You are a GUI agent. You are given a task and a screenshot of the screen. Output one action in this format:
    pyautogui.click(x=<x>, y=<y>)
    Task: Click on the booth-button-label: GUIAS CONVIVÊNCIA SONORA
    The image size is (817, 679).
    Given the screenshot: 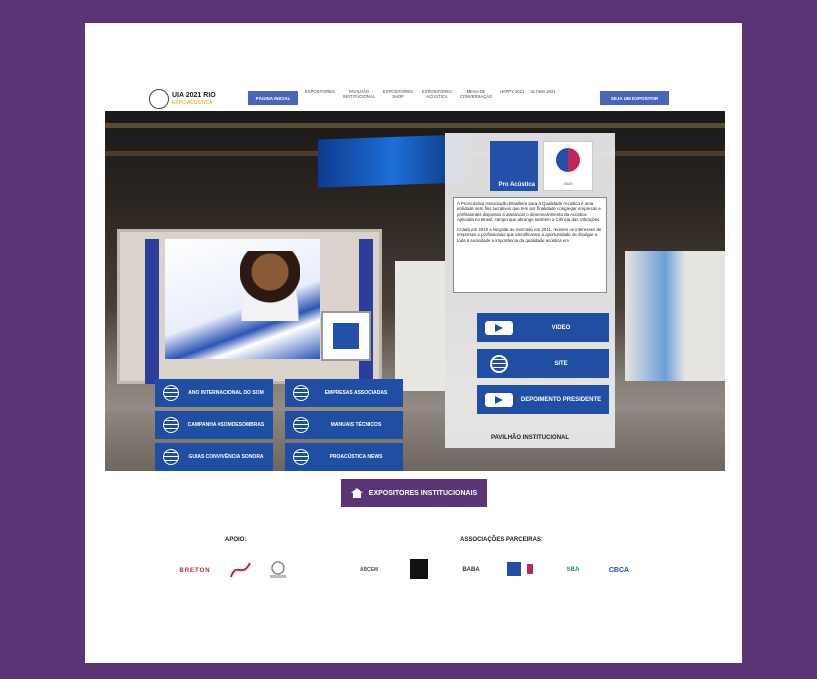 What is the action you would take?
    pyautogui.click(x=226, y=457)
    